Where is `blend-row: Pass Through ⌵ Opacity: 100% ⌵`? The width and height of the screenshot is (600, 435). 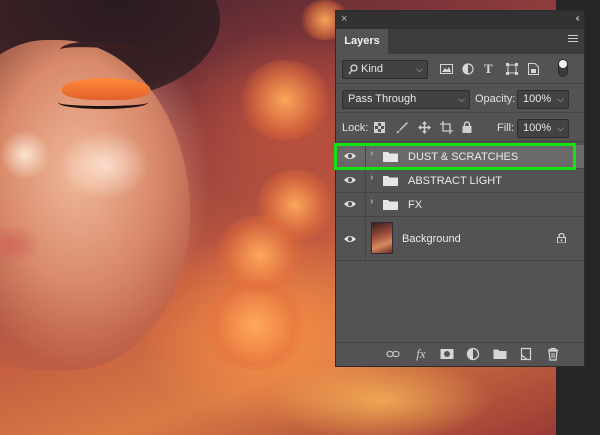
blend-row: Pass Through ⌵ Opacity: 100% ⌵ is located at coordinates (460, 98).